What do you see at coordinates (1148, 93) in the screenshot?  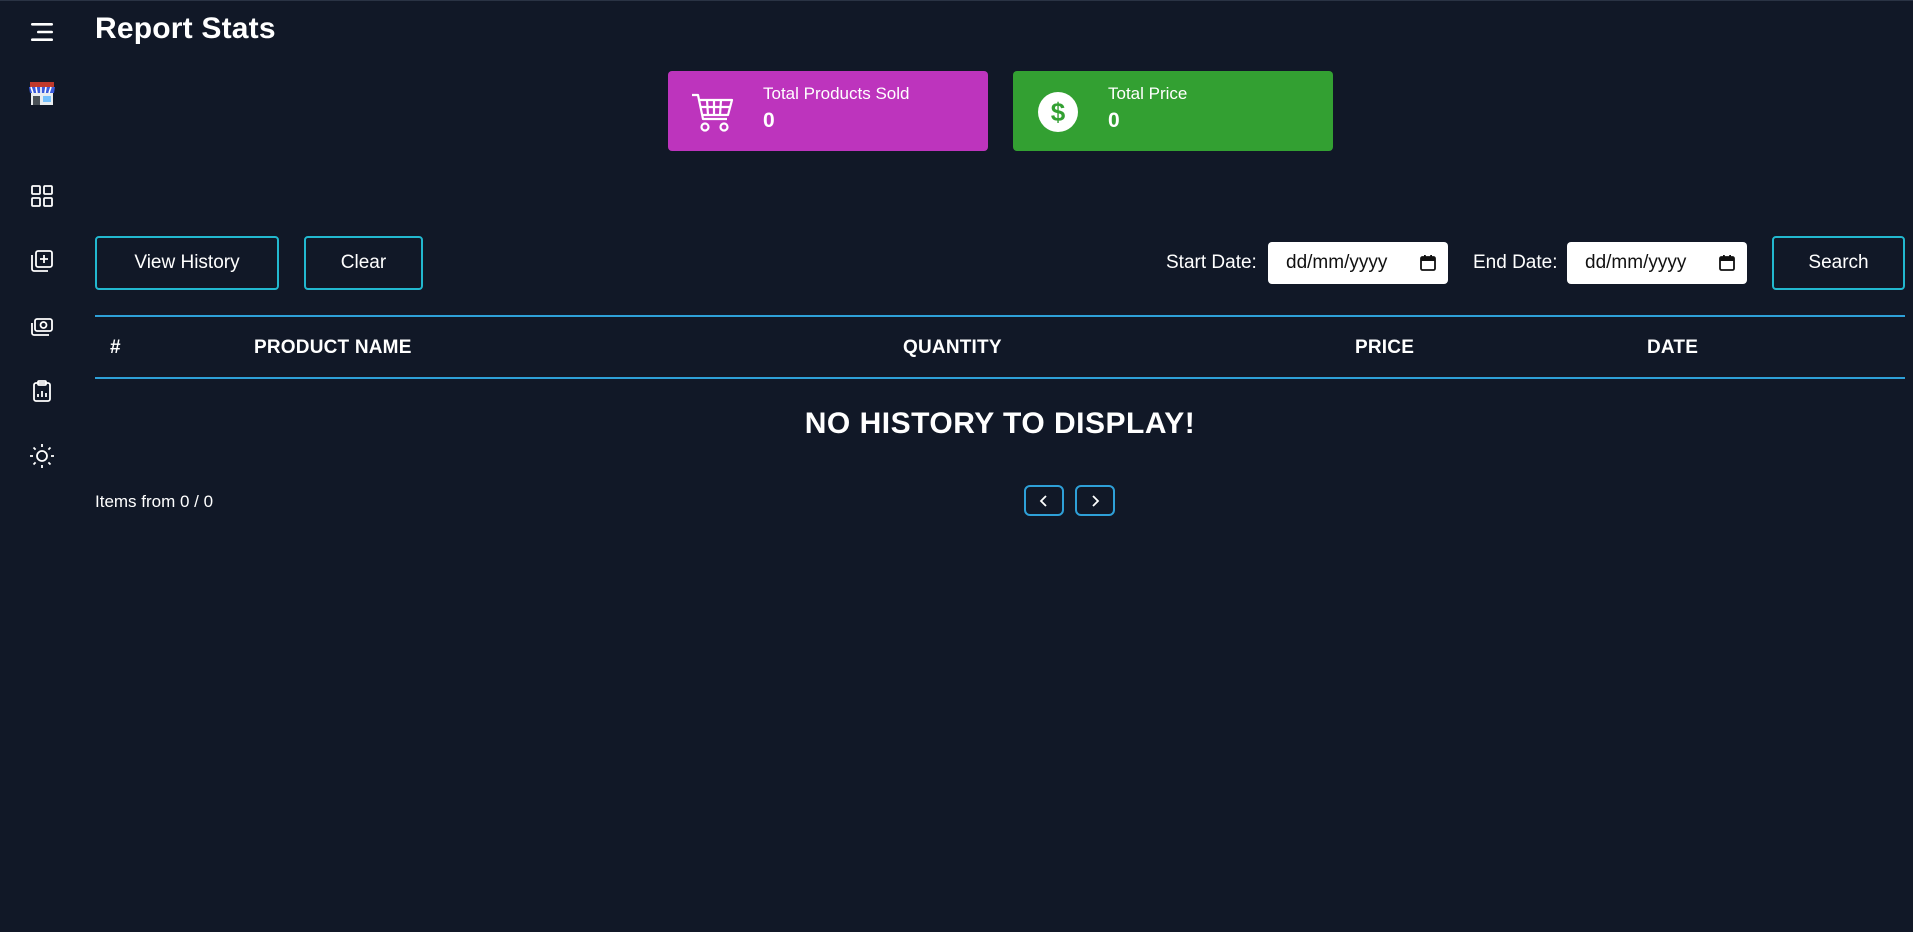 I see `total-price-label: Total Price` at bounding box center [1148, 93].